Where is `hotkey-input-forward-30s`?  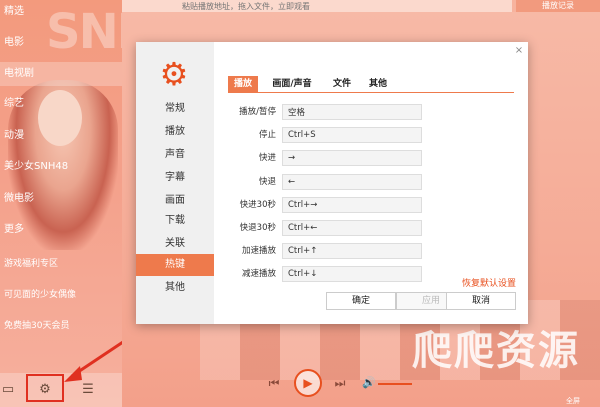 hotkey-input-forward-30s is located at coordinates (352, 205).